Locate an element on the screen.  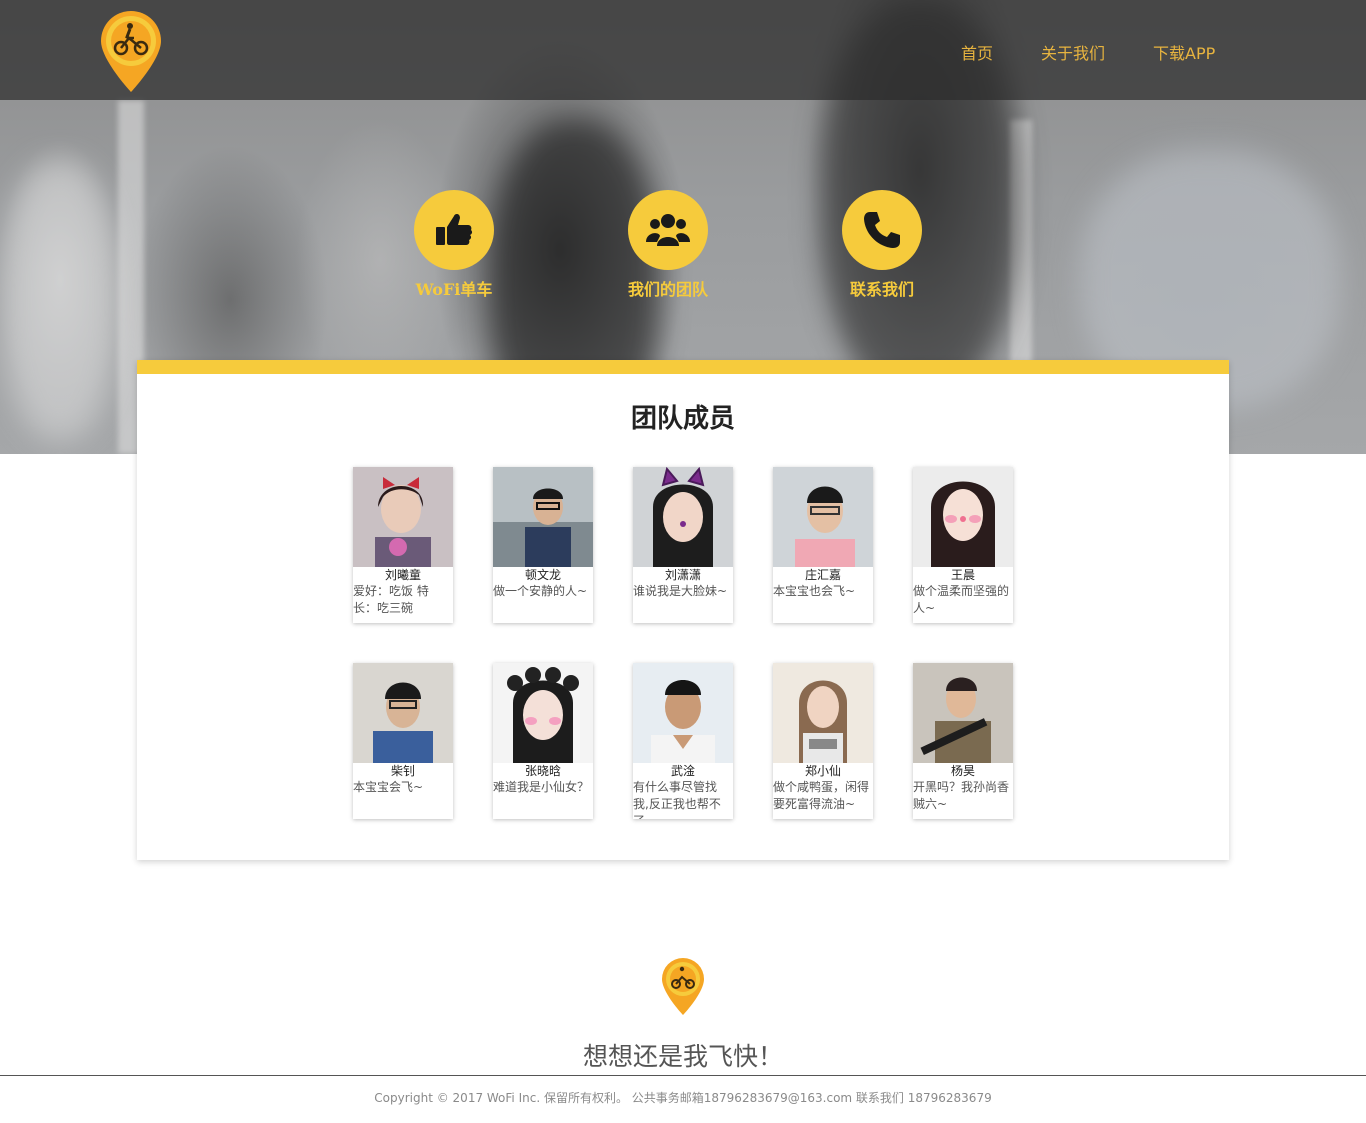
member-card: 顿文龙 做一个安静的人~ is located at coordinates (543, 545).